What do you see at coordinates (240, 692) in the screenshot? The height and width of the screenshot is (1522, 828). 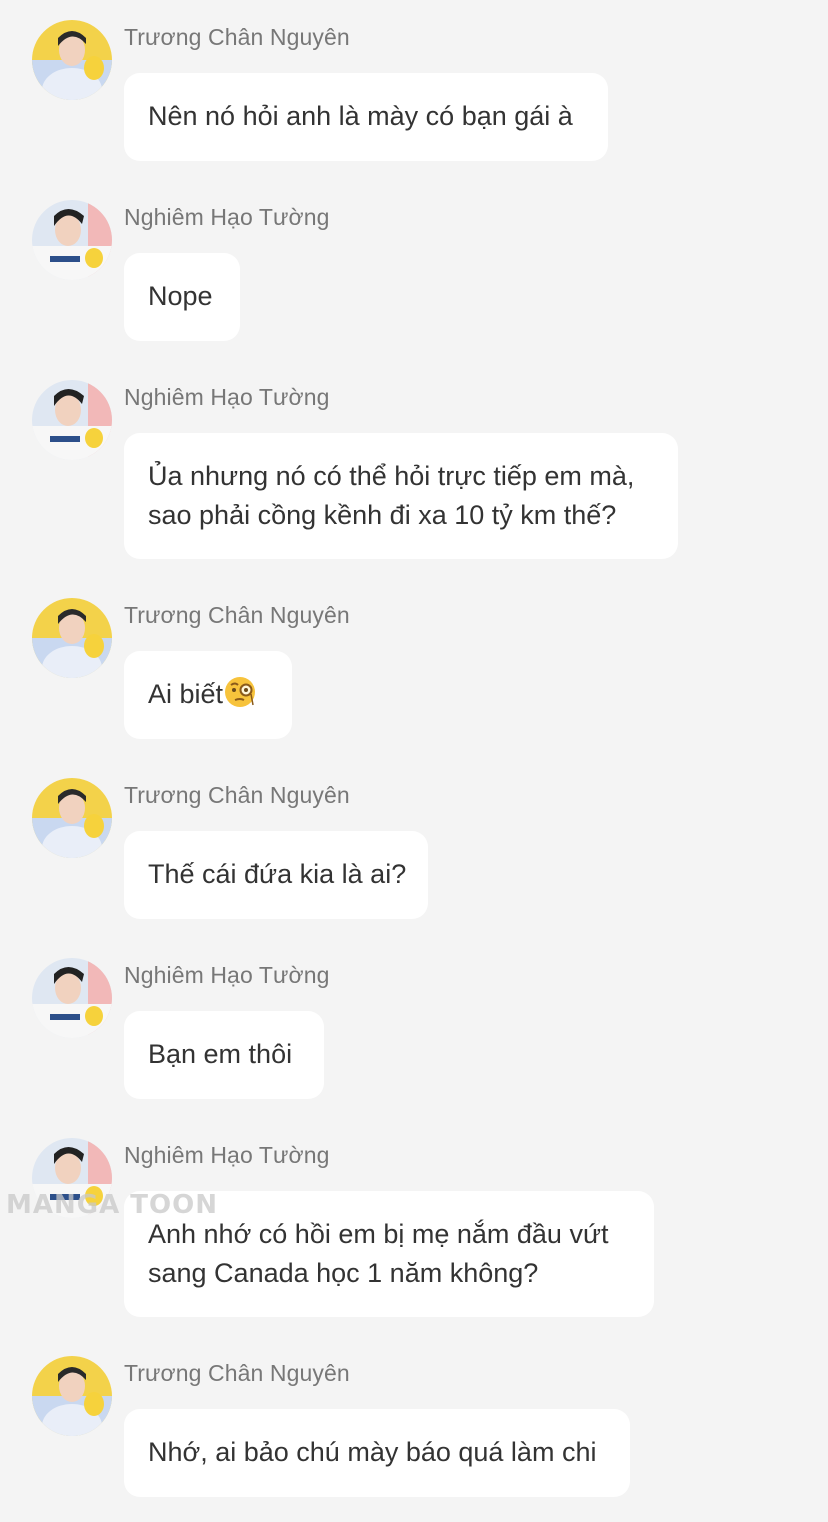 I see `monocle-face-emoji-icon` at bounding box center [240, 692].